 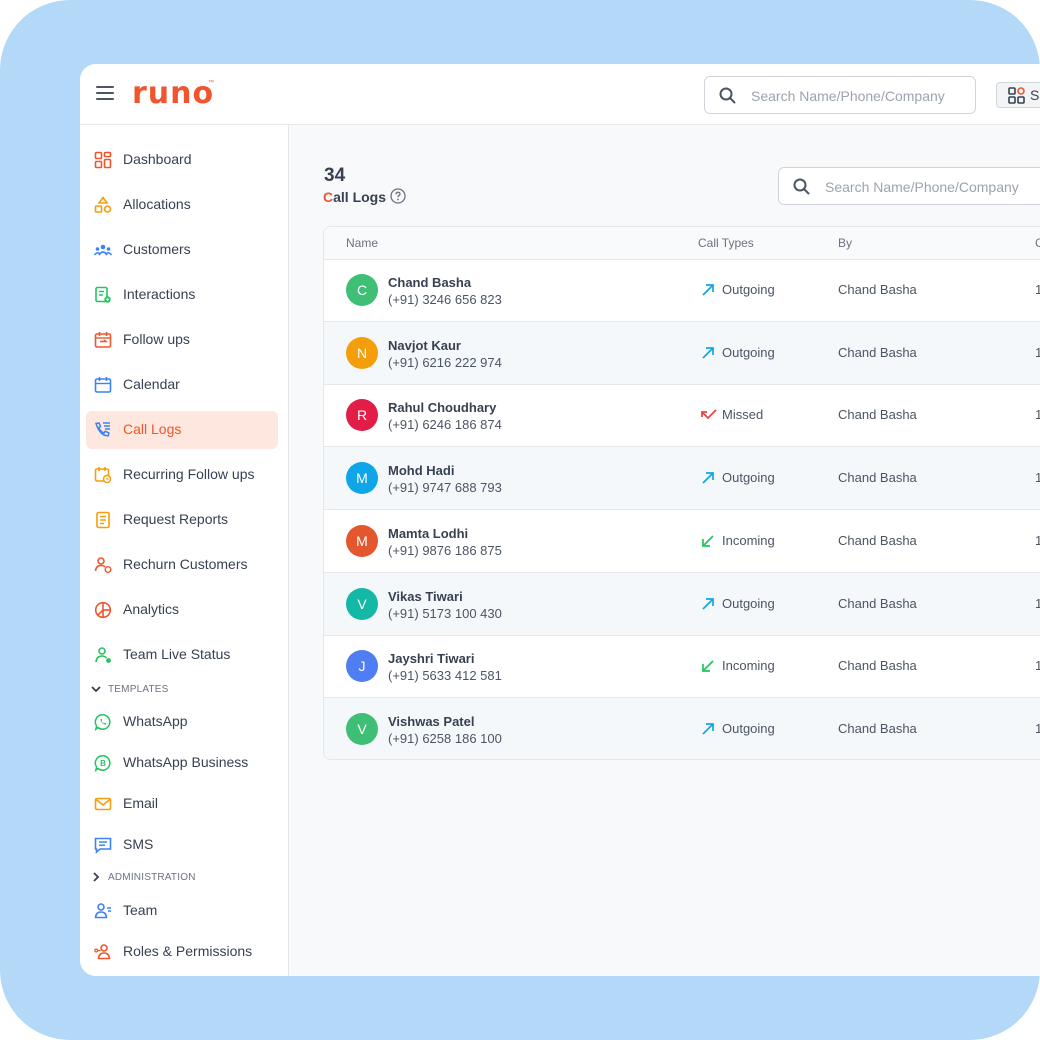 I want to click on sidebar-item-label: Request Reports, so click(x=176, y=519).